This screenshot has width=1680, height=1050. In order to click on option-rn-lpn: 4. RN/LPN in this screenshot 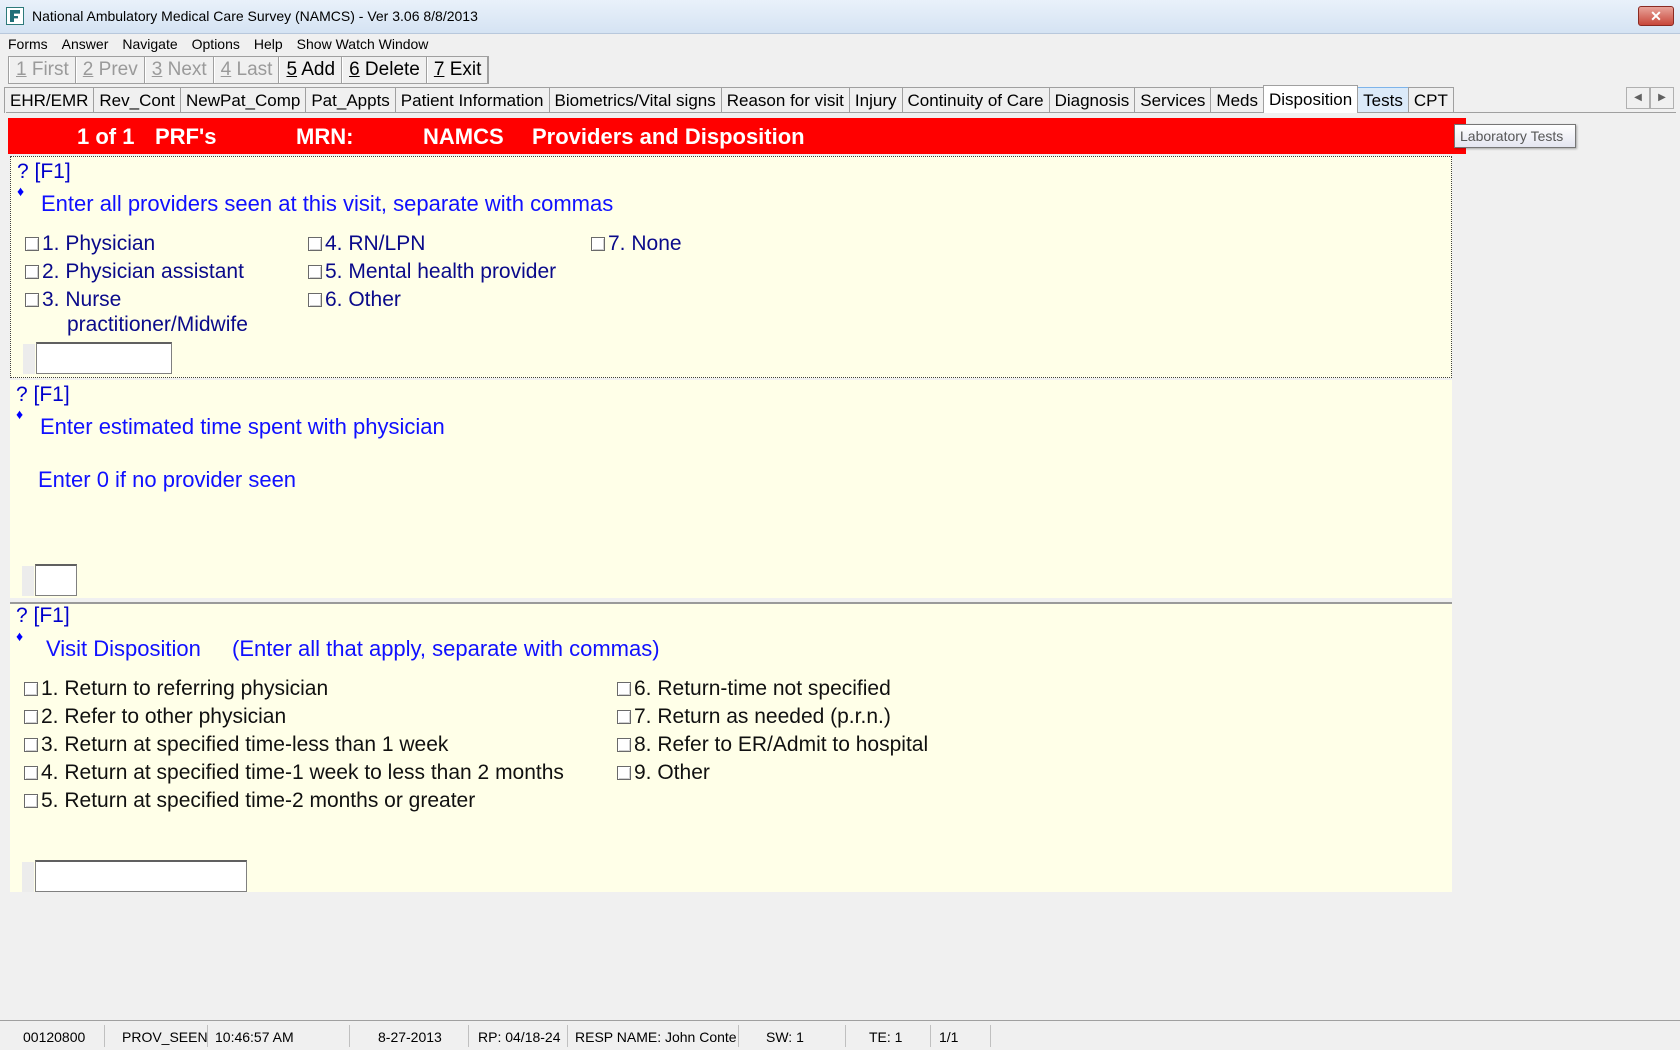, I will do `click(366, 244)`.